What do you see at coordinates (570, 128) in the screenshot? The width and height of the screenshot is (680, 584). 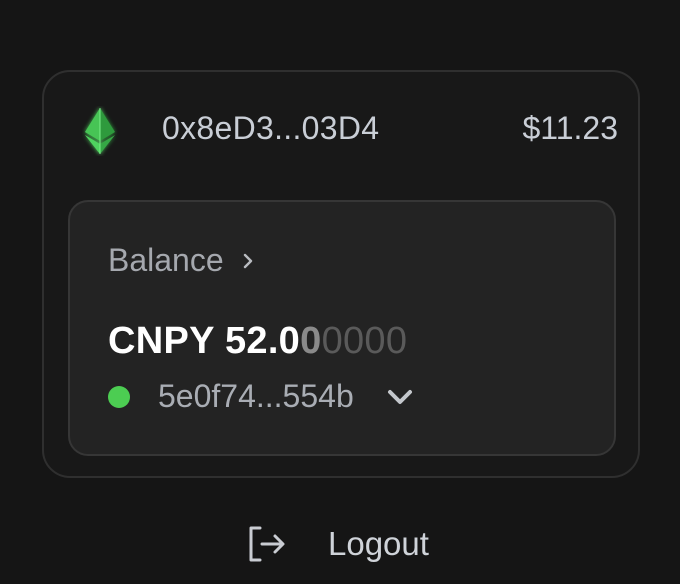 I see `usd-balance: $11.23` at bounding box center [570, 128].